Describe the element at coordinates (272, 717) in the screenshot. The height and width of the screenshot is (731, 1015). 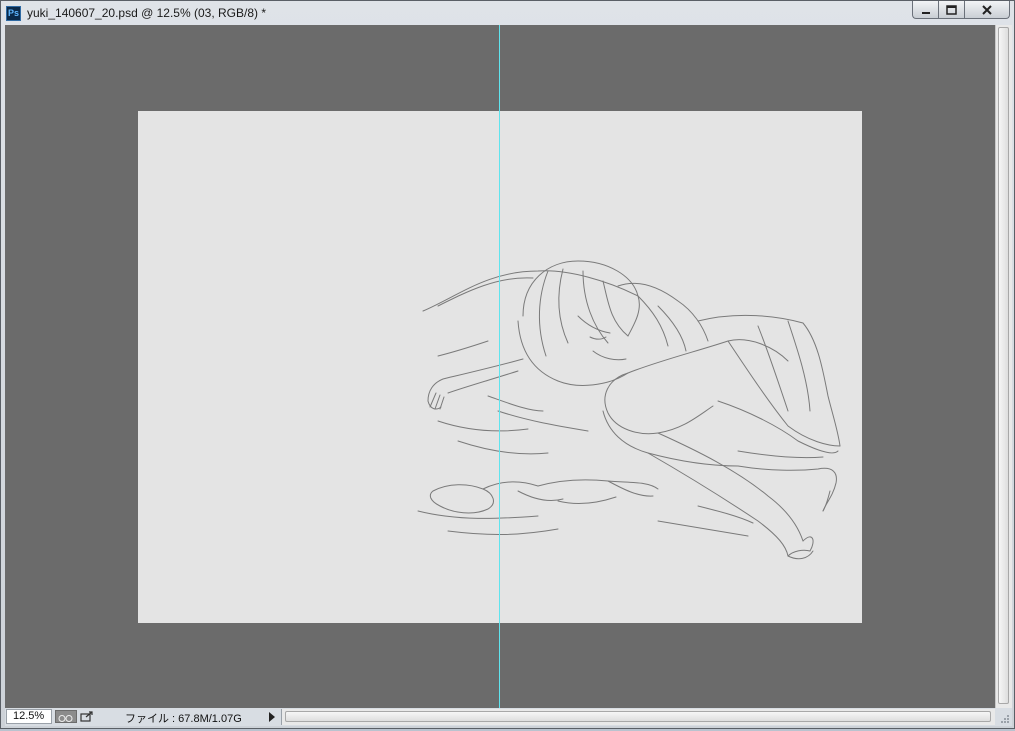
I see `triangle-right-icon` at that location.